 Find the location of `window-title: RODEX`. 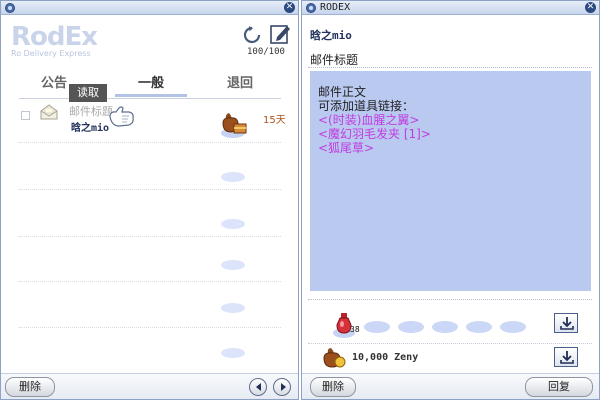

window-title: RODEX is located at coordinates (335, 7).